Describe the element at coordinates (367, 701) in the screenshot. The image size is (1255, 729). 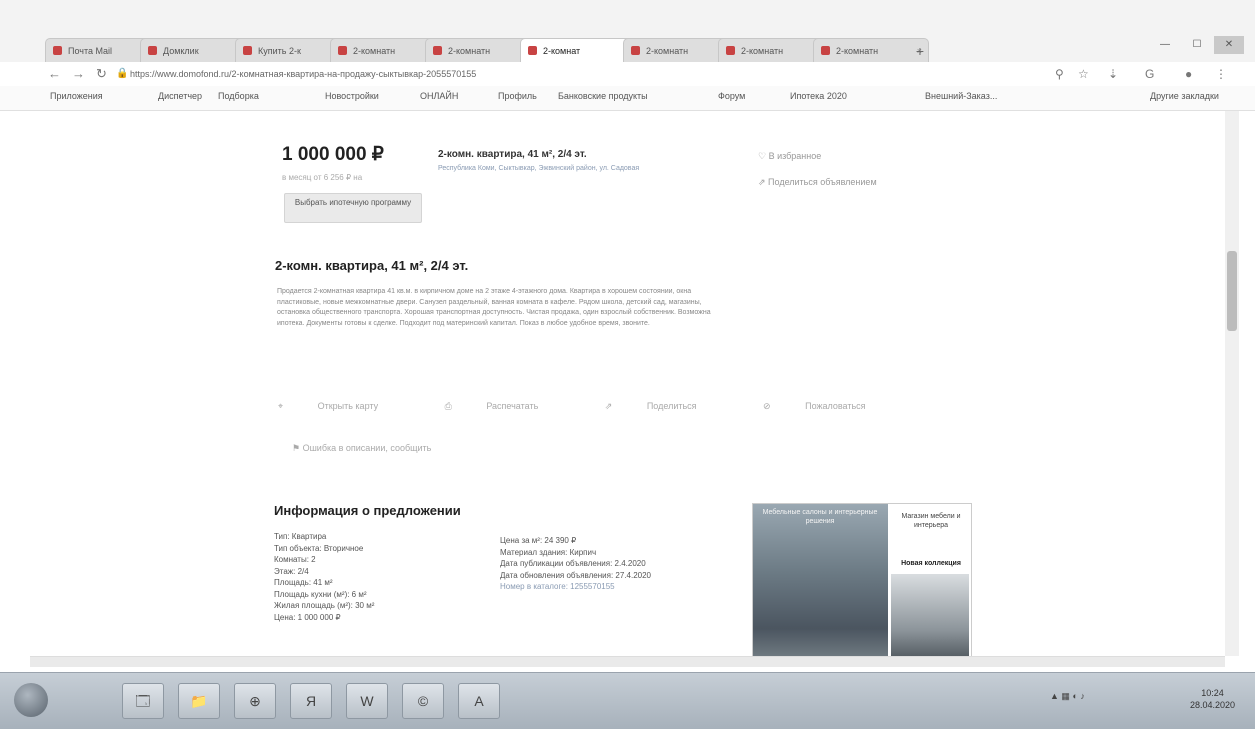
I see `taskbar-word: W` at that location.